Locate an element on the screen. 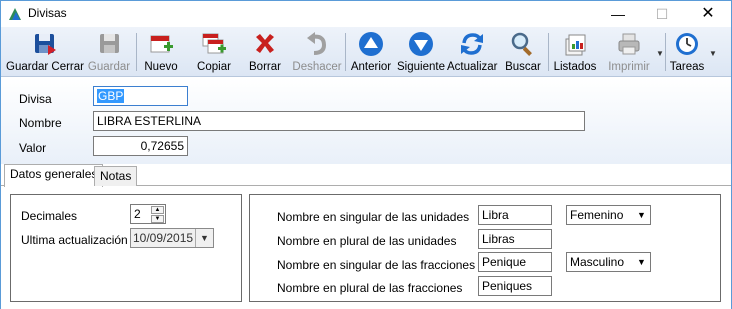 Image resolution: width=732 pixels, height=309 pixels. save-close-button: Guardar Cerrar is located at coordinates (45, 52).